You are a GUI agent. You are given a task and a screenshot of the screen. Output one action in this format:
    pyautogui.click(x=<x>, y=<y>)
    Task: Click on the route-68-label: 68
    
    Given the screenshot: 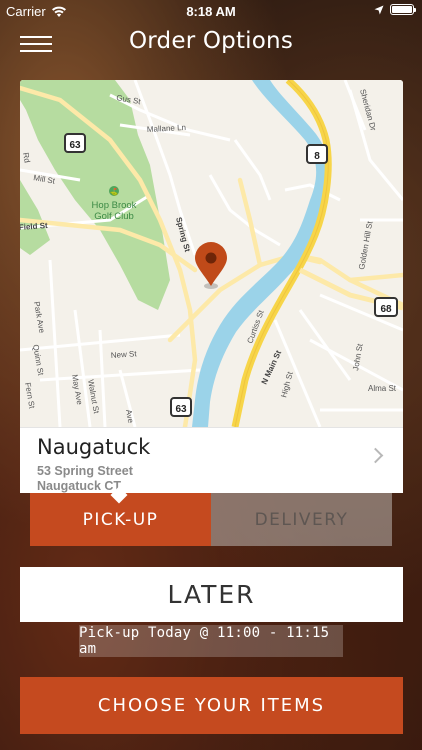 What is the action you would take?
    pyautogui.click(x=386, y=309)
    